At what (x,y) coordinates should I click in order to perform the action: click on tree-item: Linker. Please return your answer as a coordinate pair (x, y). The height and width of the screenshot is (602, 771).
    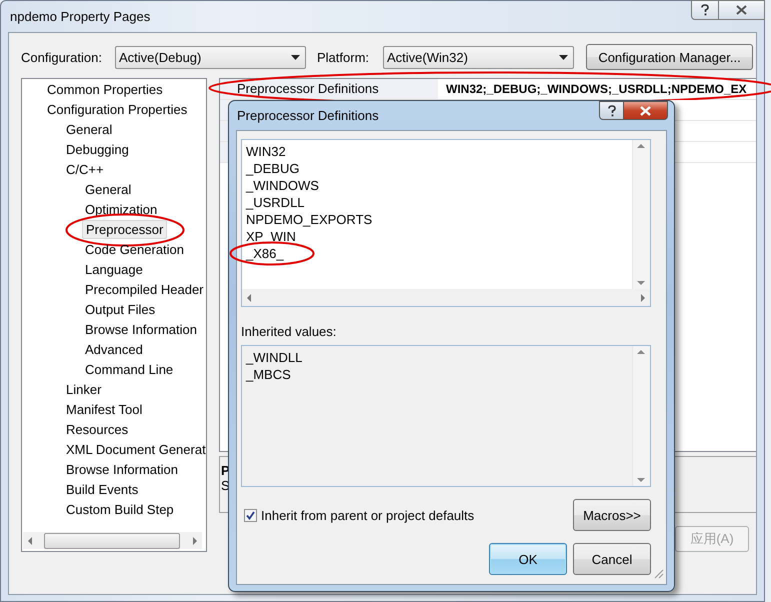
    Looking at the image, I should click on (83, 389).